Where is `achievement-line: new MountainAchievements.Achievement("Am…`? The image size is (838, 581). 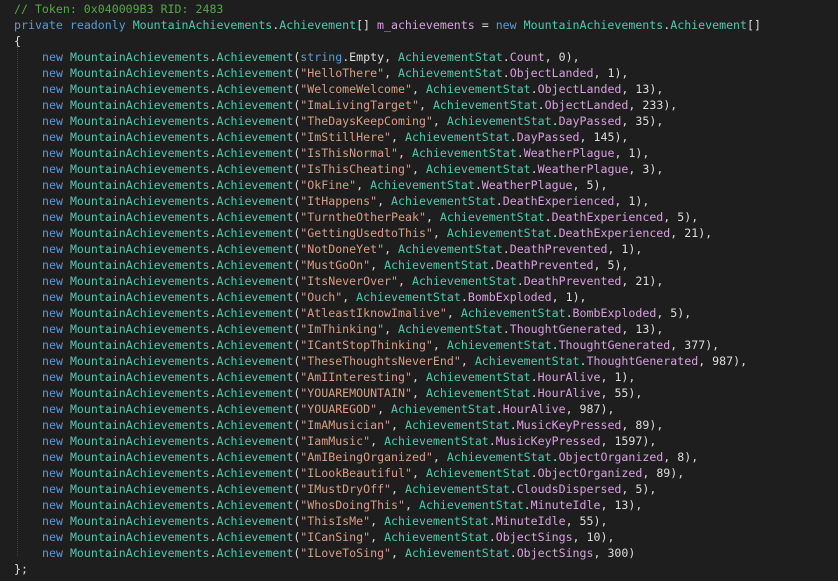
achievement-line: new MountainAchievements.Achievement("Am… is located at coordinates (370, 457).